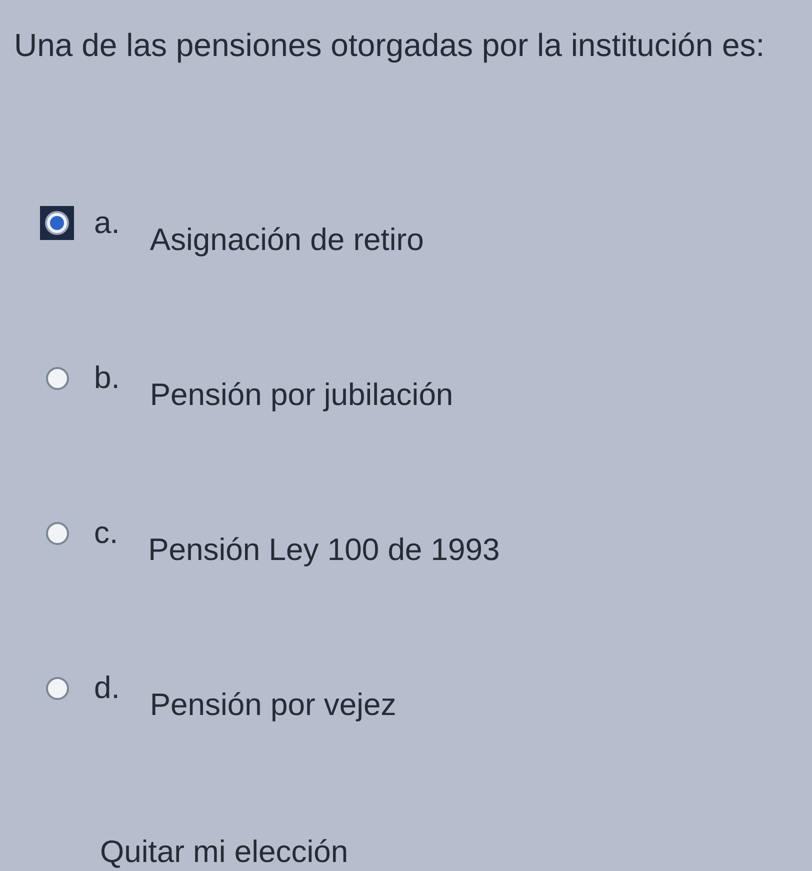 Image resolution: width=812 pixels, height=871 pixels. Describe the element at coordinates (107, 688) in the screenshot. I see `option-letter: d.` at that location.